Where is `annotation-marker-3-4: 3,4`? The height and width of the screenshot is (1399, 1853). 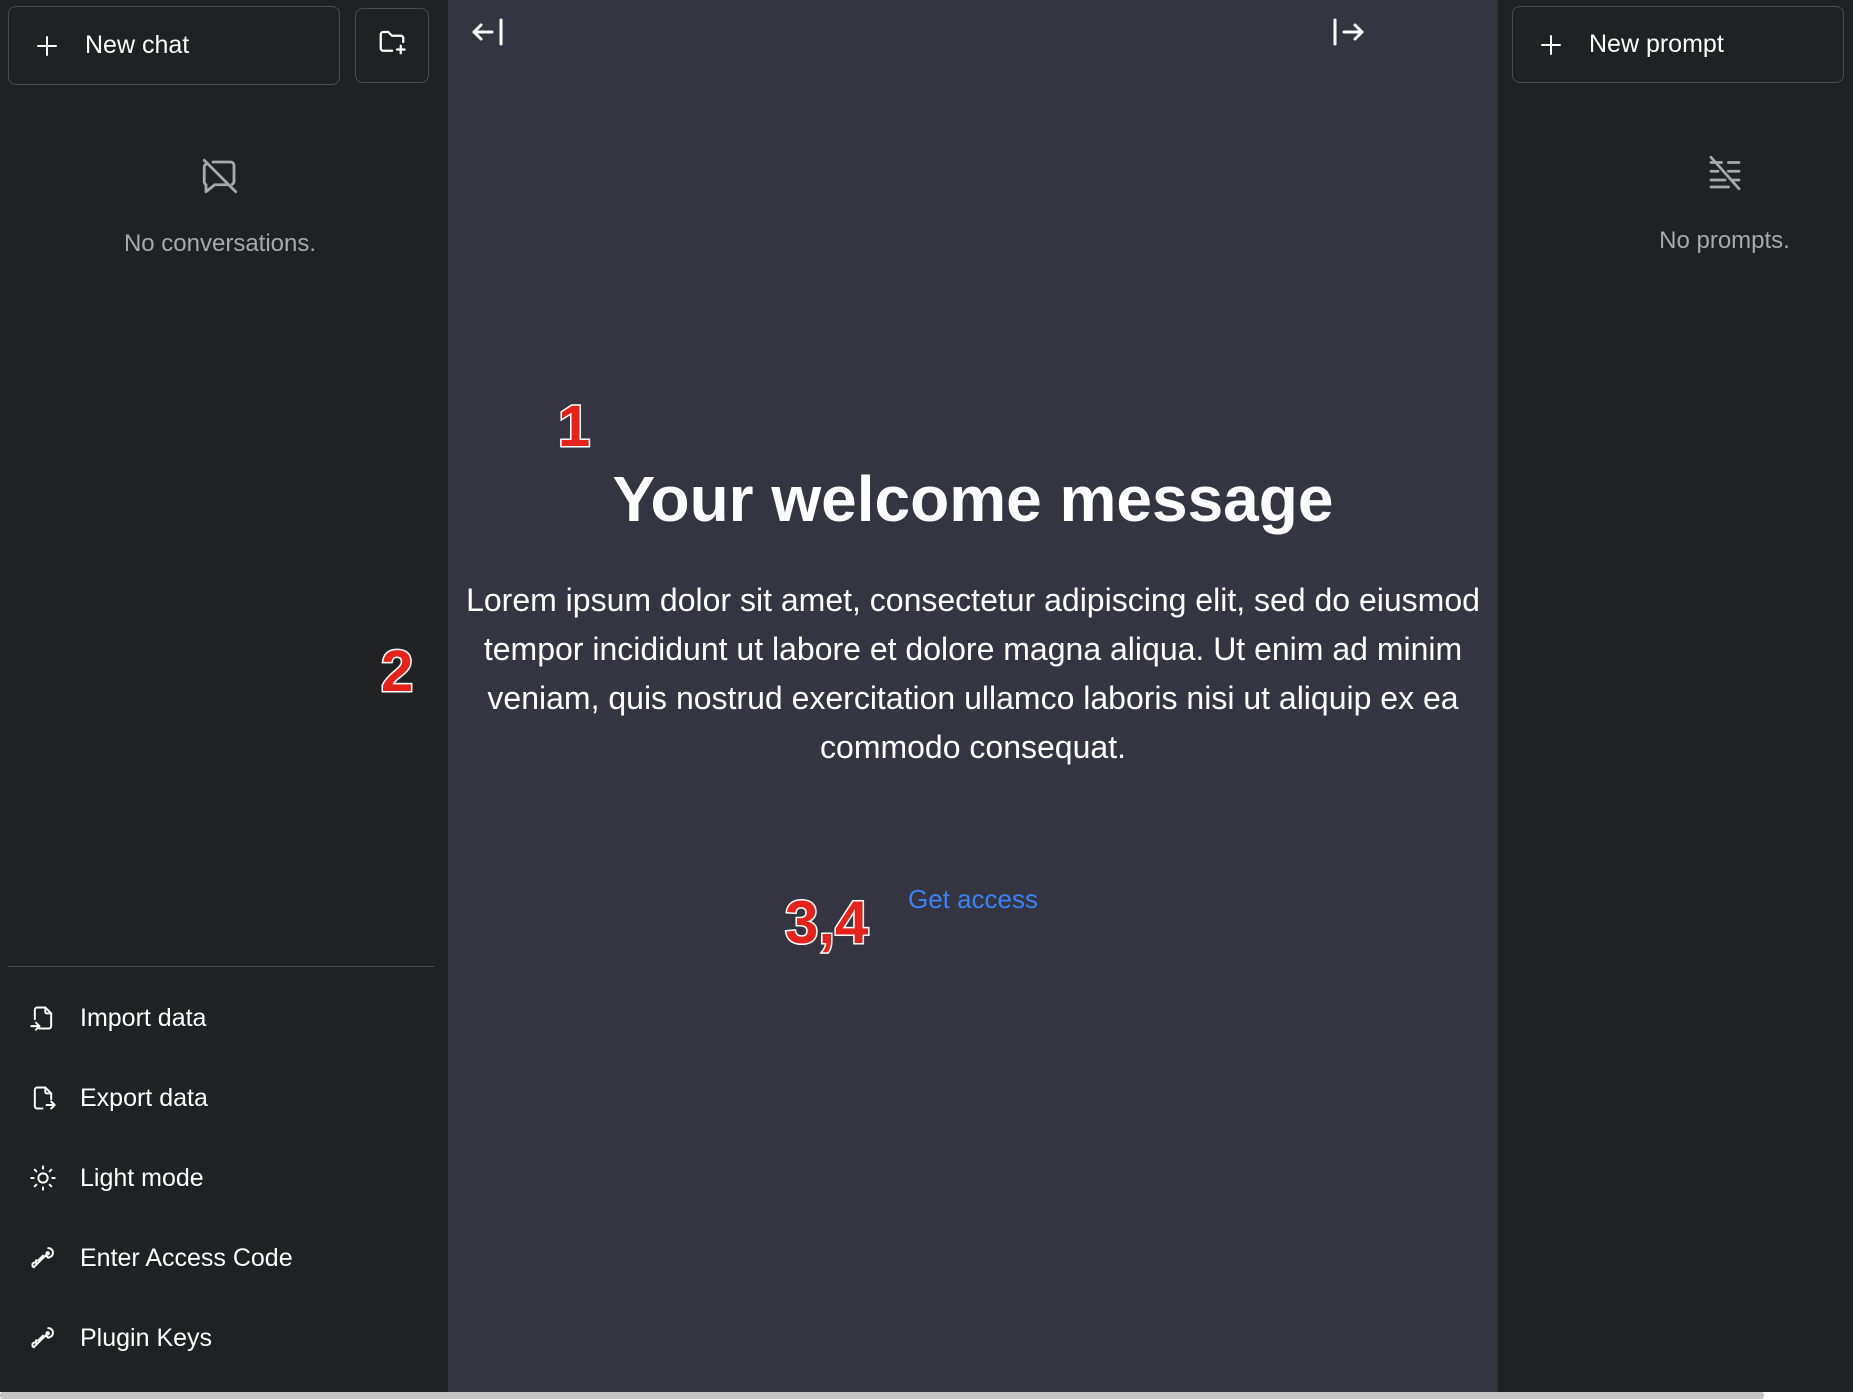
annotation-marker-3-4: 3,4 is located at coordinates (826, 923).